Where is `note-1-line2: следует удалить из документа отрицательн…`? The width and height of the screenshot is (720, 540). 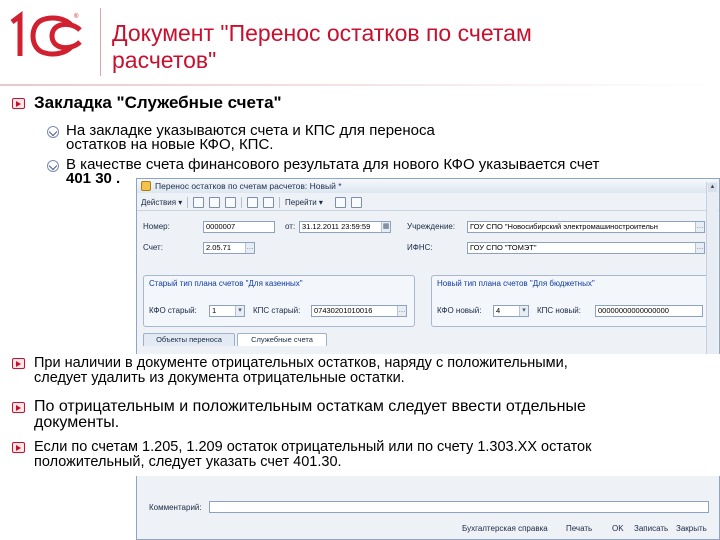 note-1-line2: следует удалить из документа отрицательн… is located at coordinates (219, 378).